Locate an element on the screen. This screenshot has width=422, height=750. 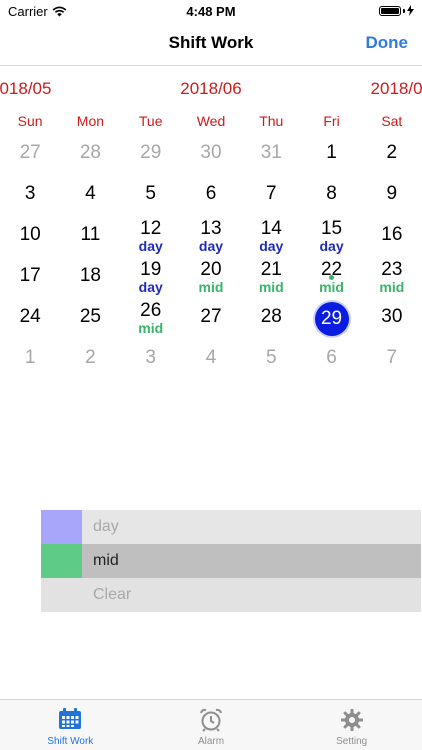
battery-icon is located at coordinates (396, 10).